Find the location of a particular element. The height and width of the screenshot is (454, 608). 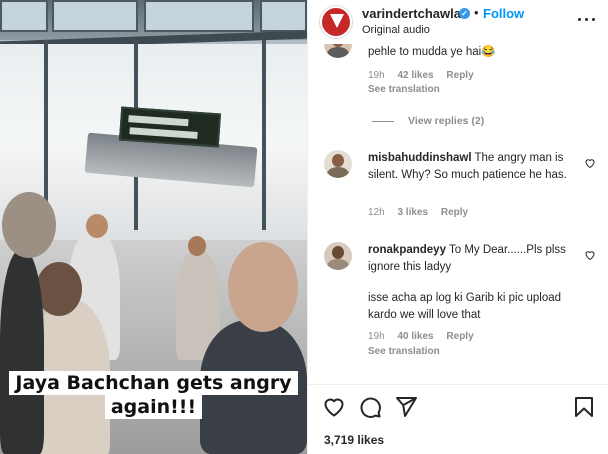

heart-icon is located at coordinates (334, 407).